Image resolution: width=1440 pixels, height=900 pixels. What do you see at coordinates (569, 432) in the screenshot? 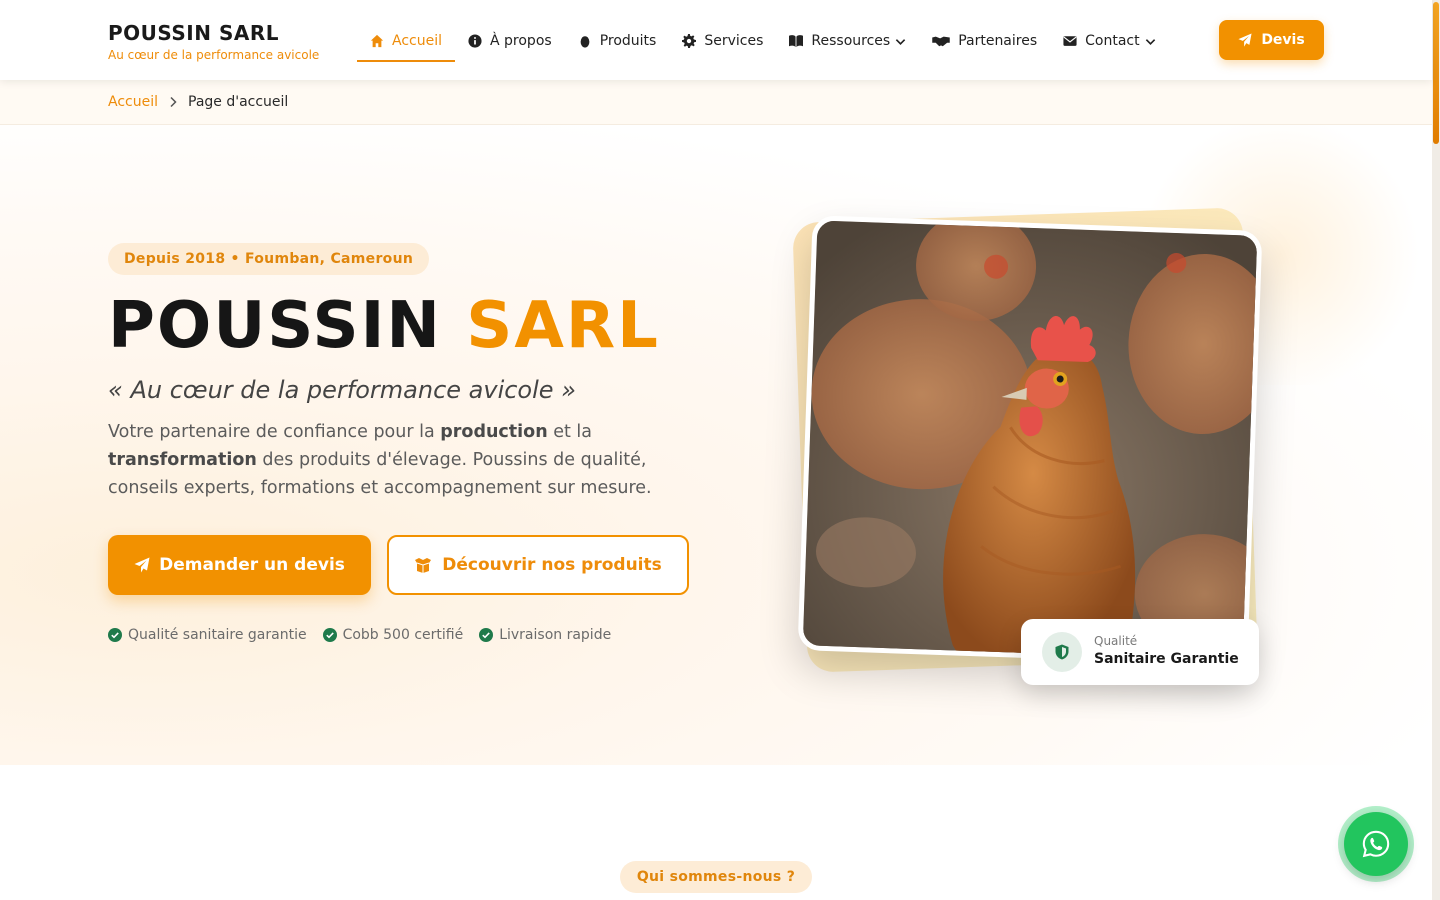
I see `desc-text: et la` at bounding box center [569, 432].